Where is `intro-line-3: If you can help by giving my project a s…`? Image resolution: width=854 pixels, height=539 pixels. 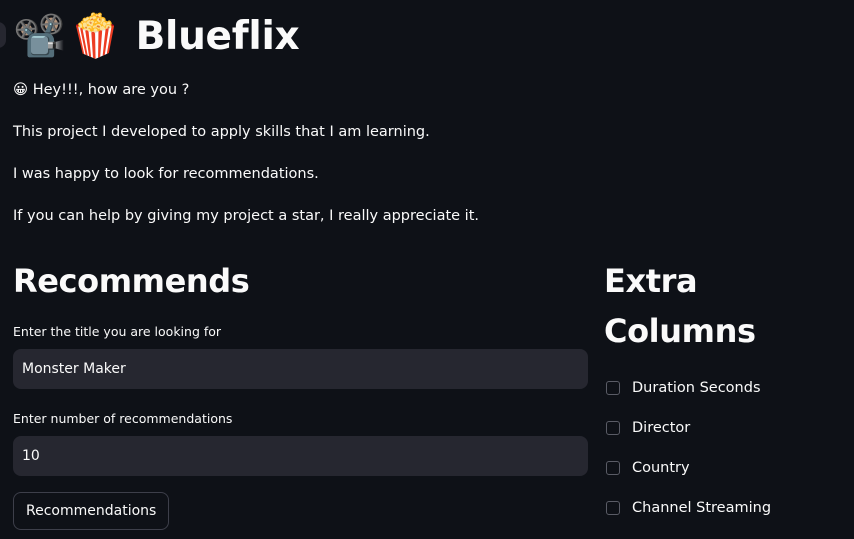 intro-line-3: If you can help by giving my project a s… is located at coordinates (246, 216).